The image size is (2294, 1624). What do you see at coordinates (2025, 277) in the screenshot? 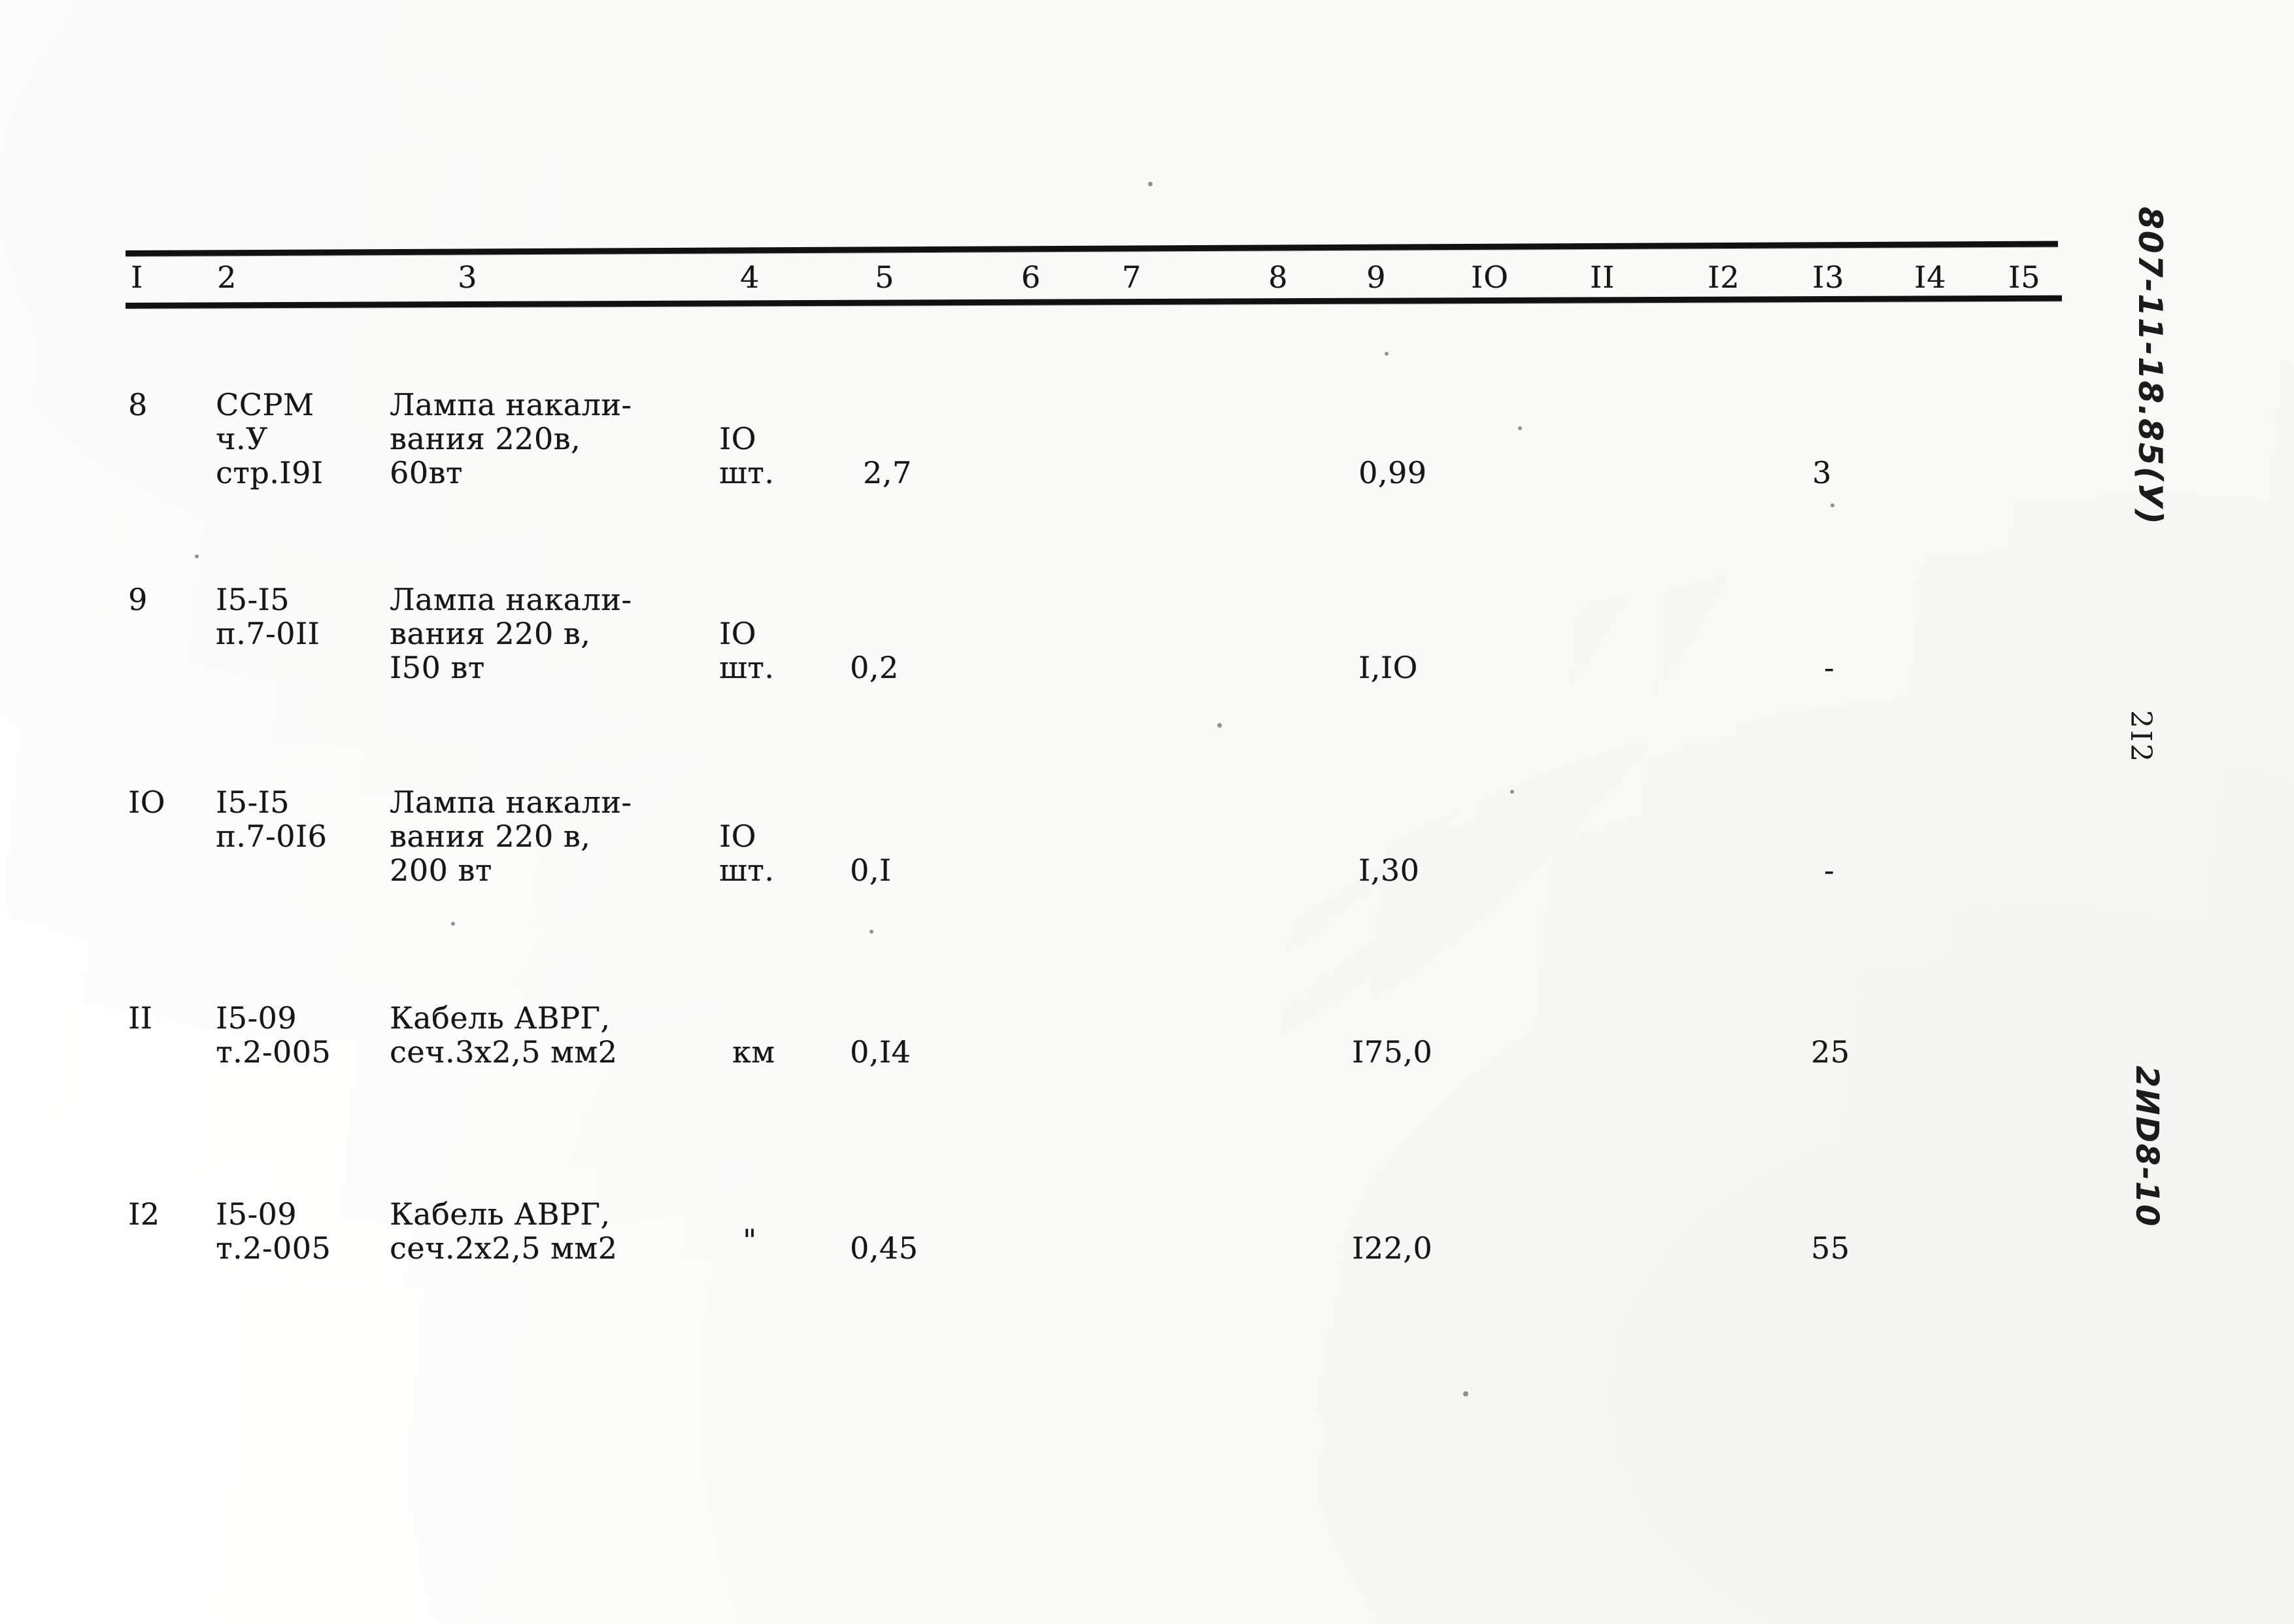
I see `column-header-15: I5` at bounding box center [2025, 277].